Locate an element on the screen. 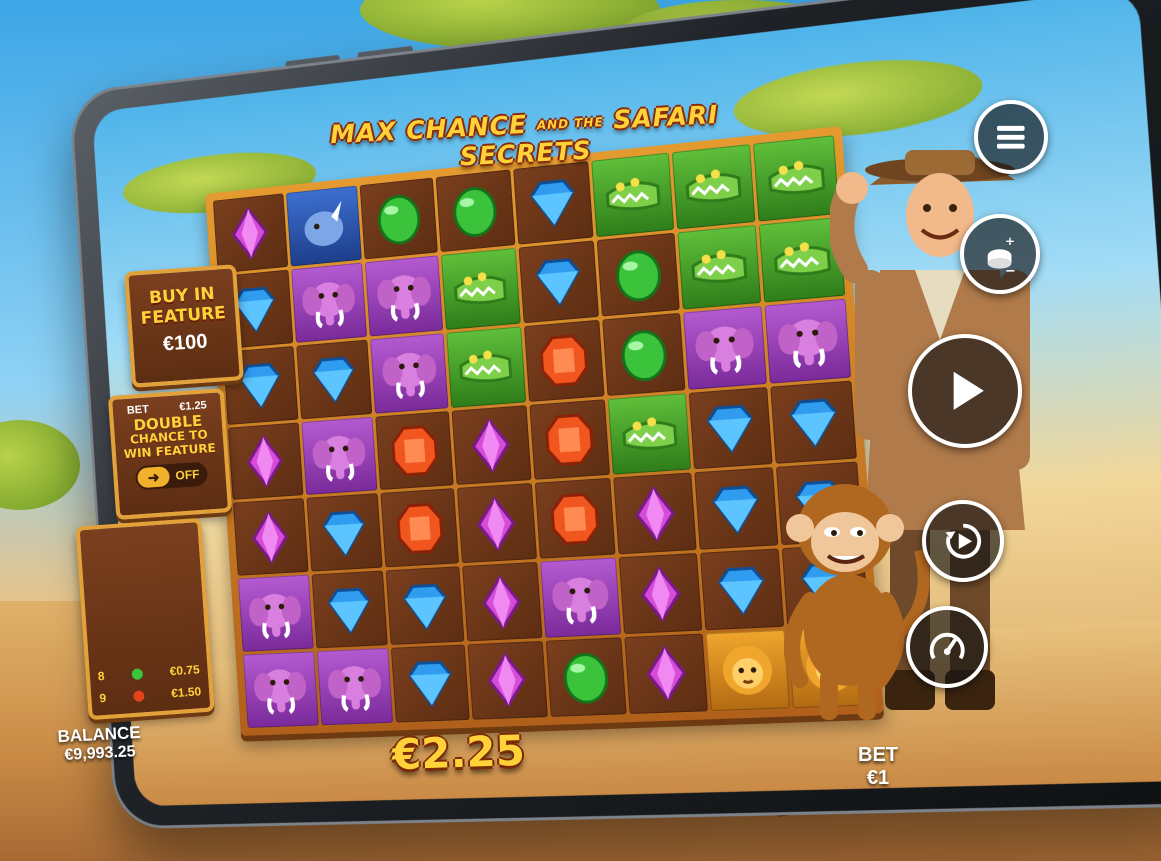 This screenshot has height=861, width=1161. autoplay-button is located at coordinates (963, 541).